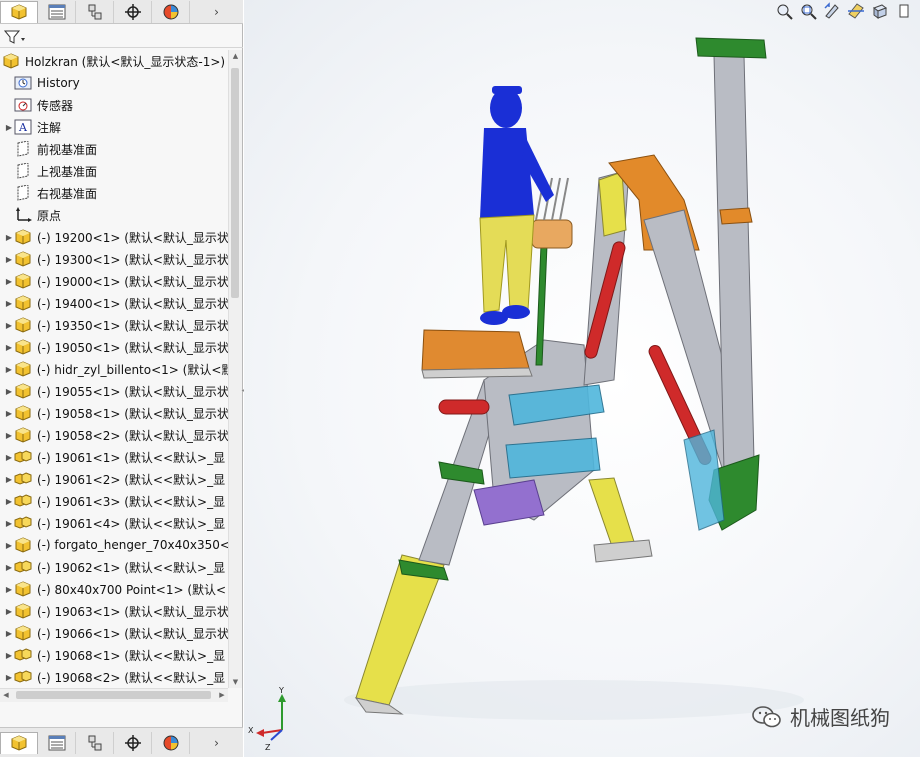  What do you see at coordinates (114, 193) in the screenshot?
I see `tree-item: 右视基准面` at bounding box center [114, 193].